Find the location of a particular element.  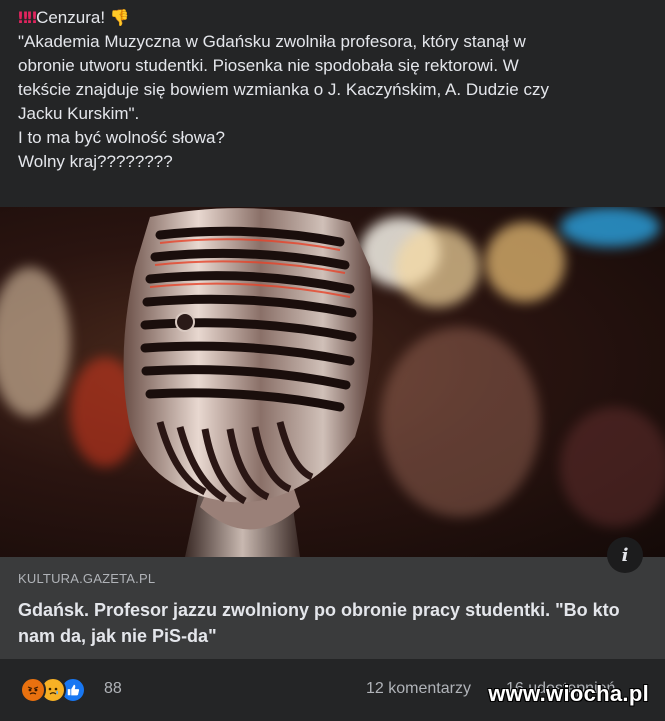

comments-count: 12 komentarzy is located at coordinates (418, 689).